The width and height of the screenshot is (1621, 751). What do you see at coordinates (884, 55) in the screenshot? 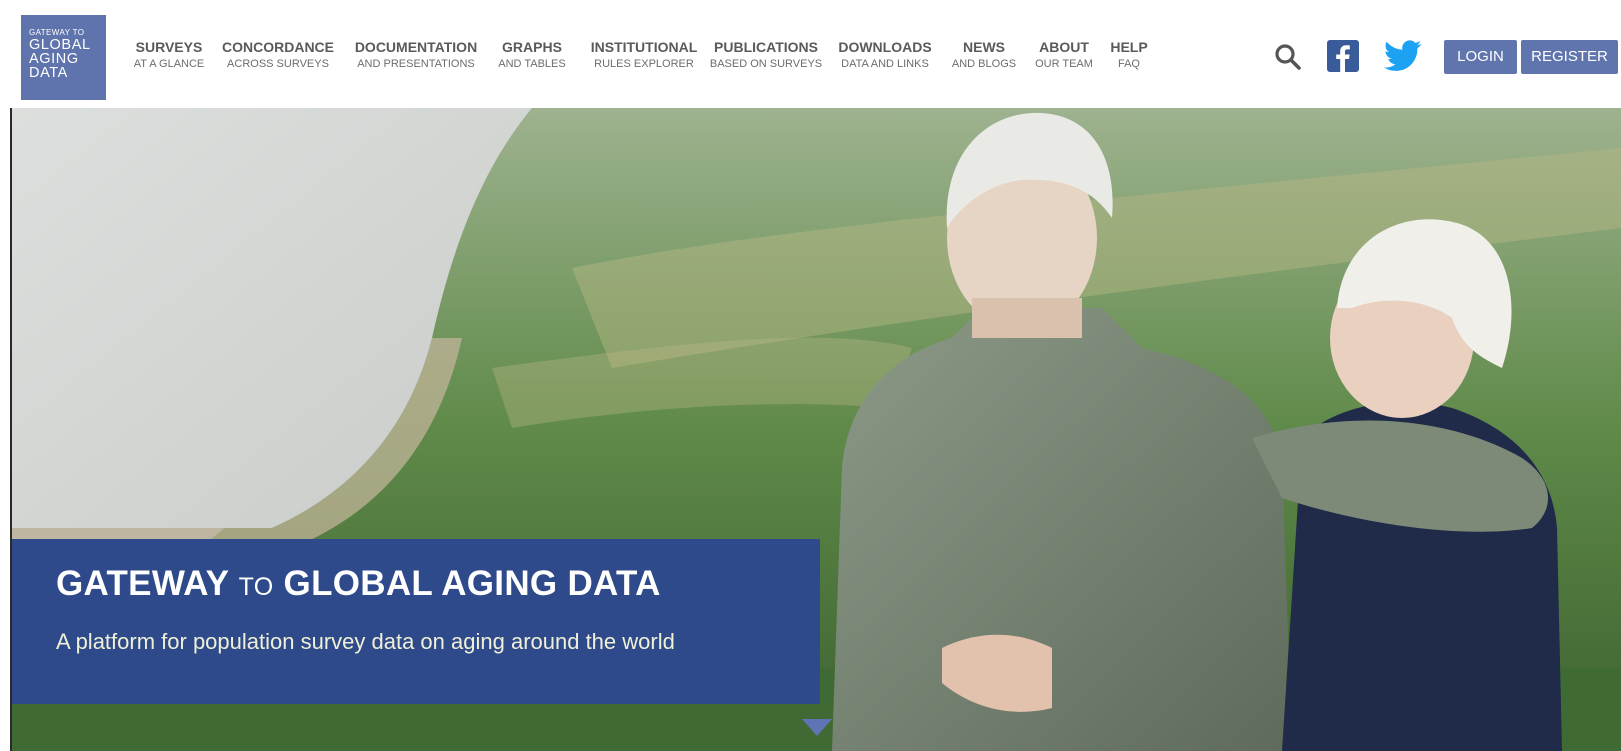
I see `nav-item-downloads: DOWNLOADS DATA AND LINKS` at bounding box center [884, 55].